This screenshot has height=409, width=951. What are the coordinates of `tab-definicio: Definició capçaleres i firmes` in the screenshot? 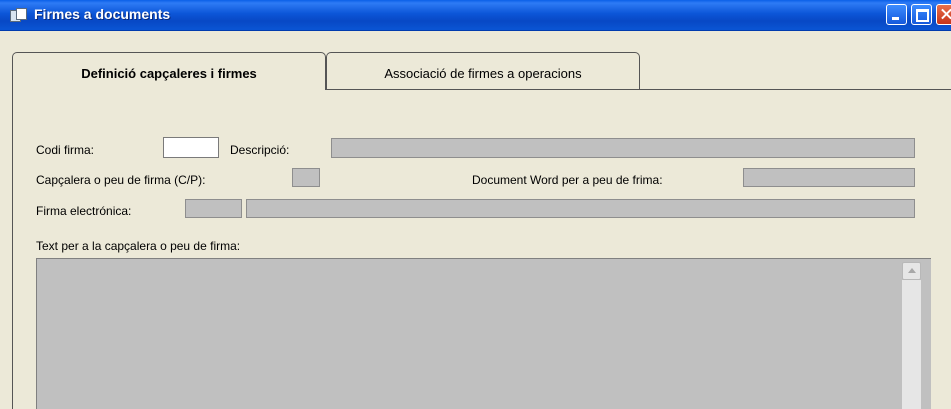 It's located at (169, 71).